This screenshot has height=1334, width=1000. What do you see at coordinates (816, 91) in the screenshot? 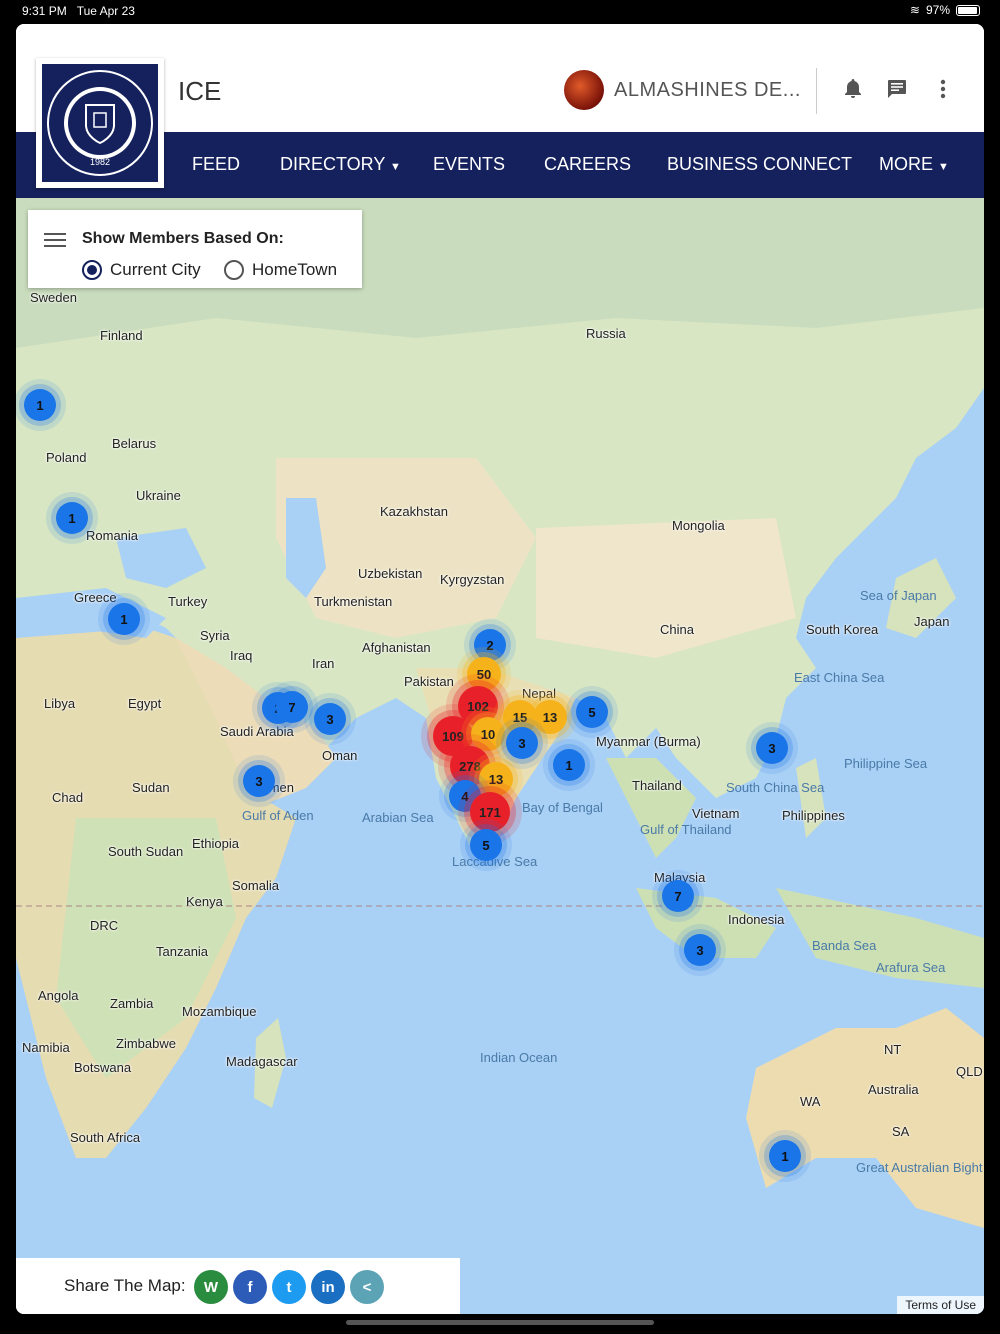
I see `header-divider` at bounding box center [816, 91].